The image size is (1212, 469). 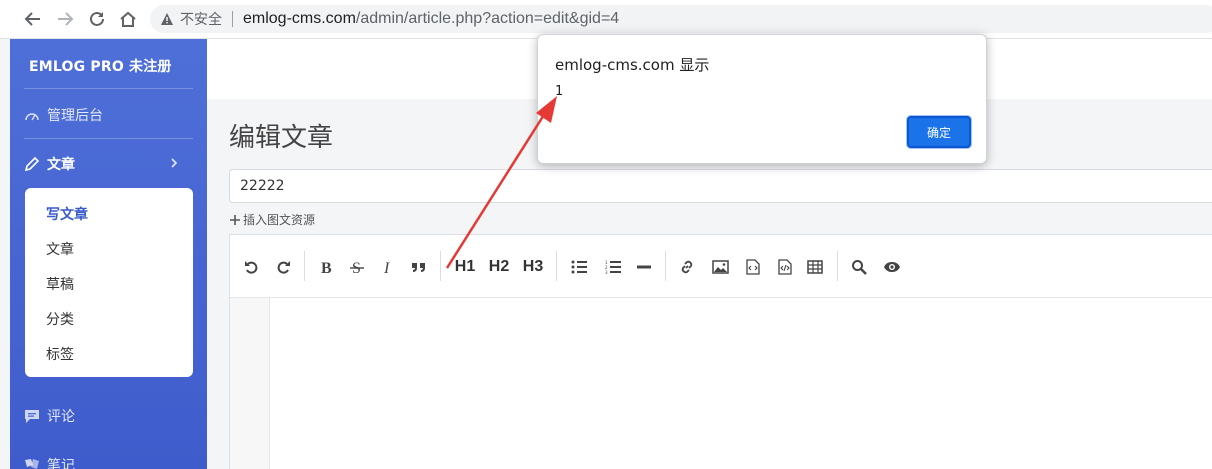 I want to click on sidebar-item-notes: 笔记, so click(x=49, y=462).